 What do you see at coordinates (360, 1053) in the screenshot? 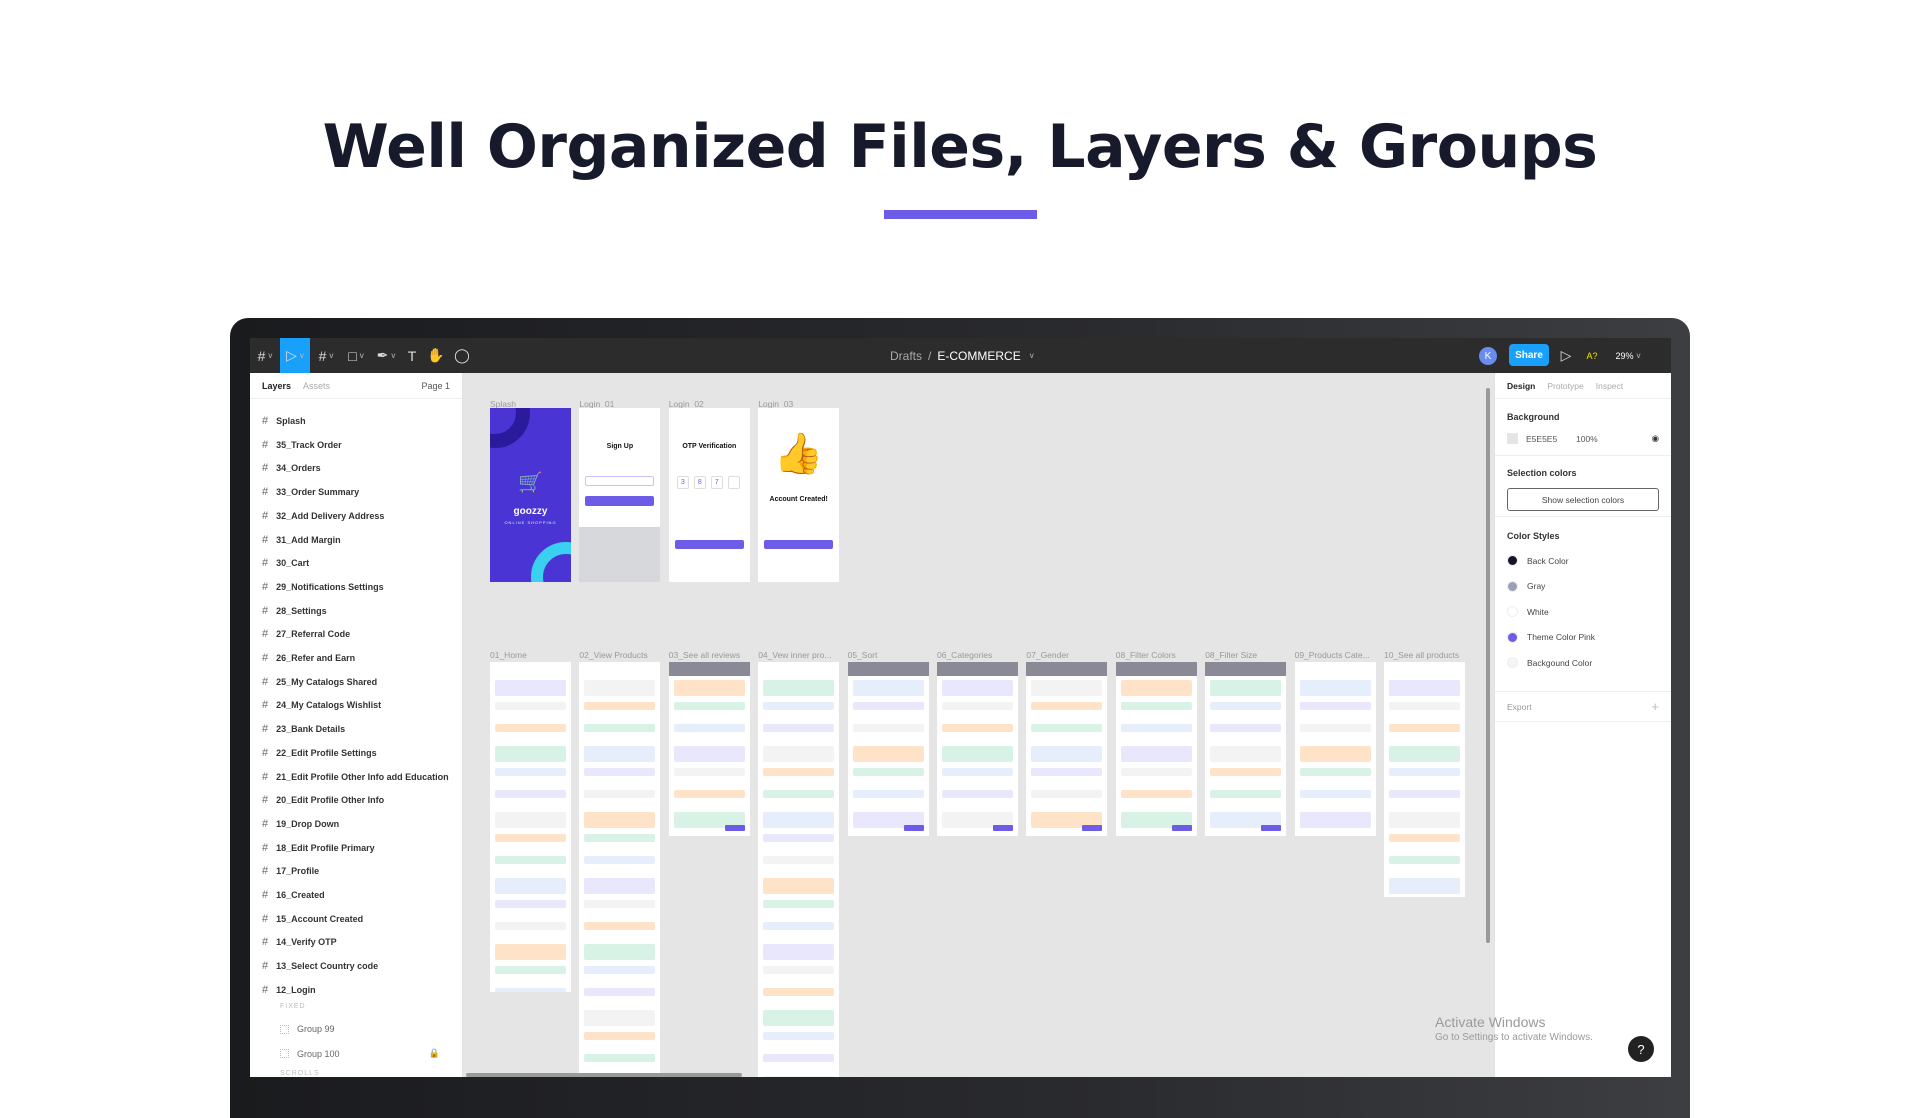
I see `layer-group-100: Group 100 🔒` at bounding box center [360, 1053].